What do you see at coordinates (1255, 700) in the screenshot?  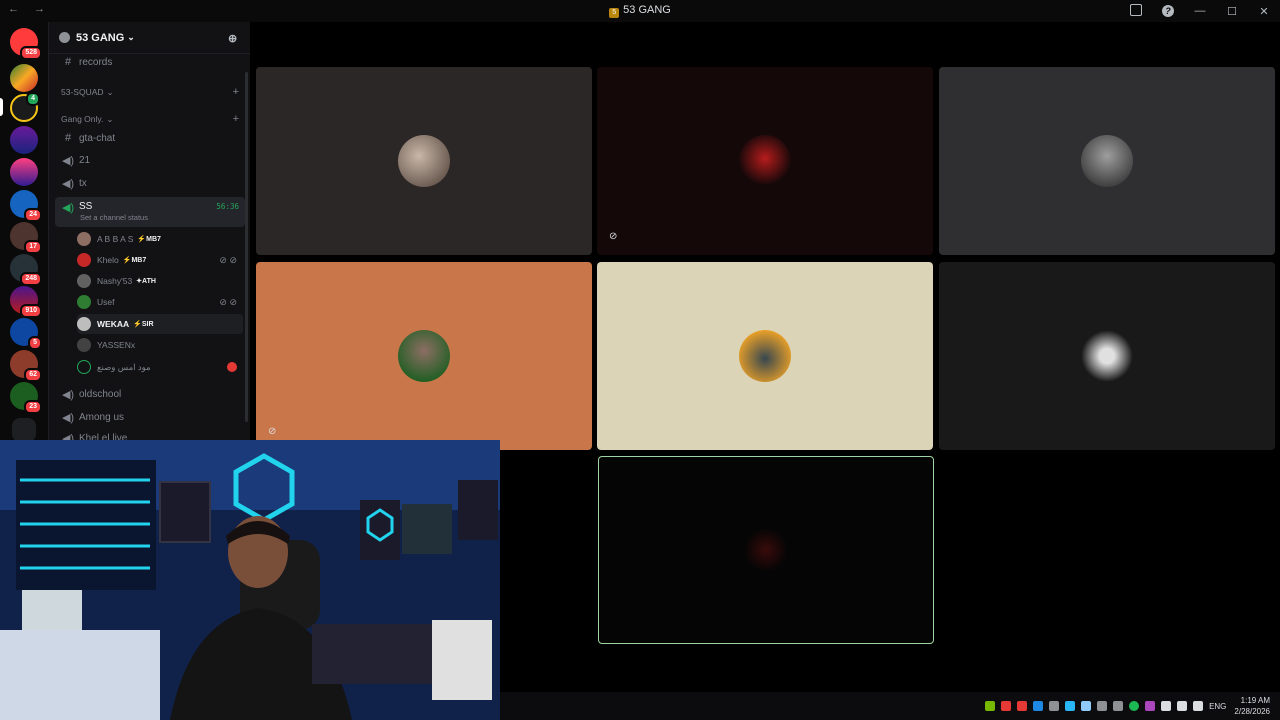 I see `clock-time: 1:19 AM` at bounding box center [1255, 700].